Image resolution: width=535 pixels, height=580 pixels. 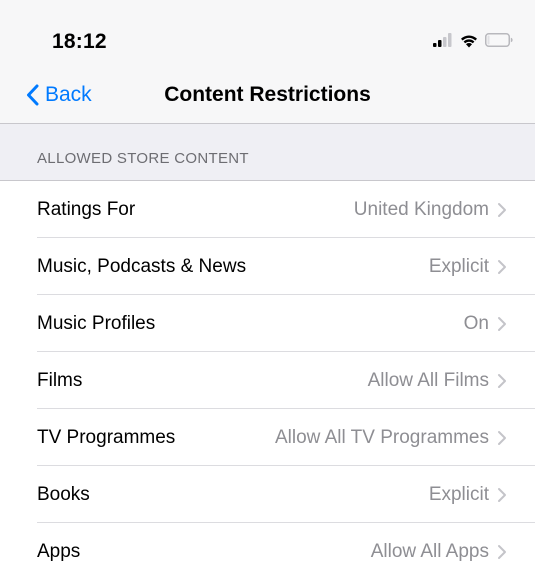 What do you see at coordinates (106, 437) in the screenshot?
I see `row-label: TV Programmes` at bounding box center [106, 437].